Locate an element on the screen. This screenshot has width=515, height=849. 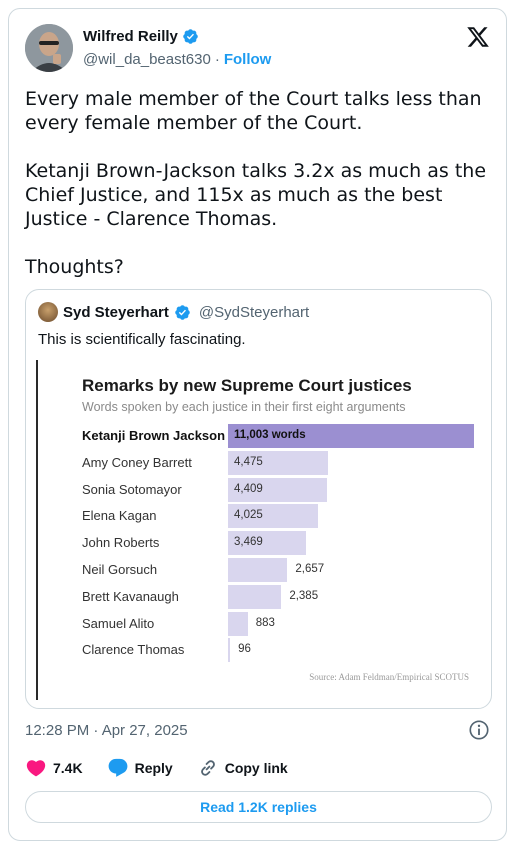
quoted-tweet-header: Syd Steyerhart @SydSteyerhart is located at coordinates (173, 312).